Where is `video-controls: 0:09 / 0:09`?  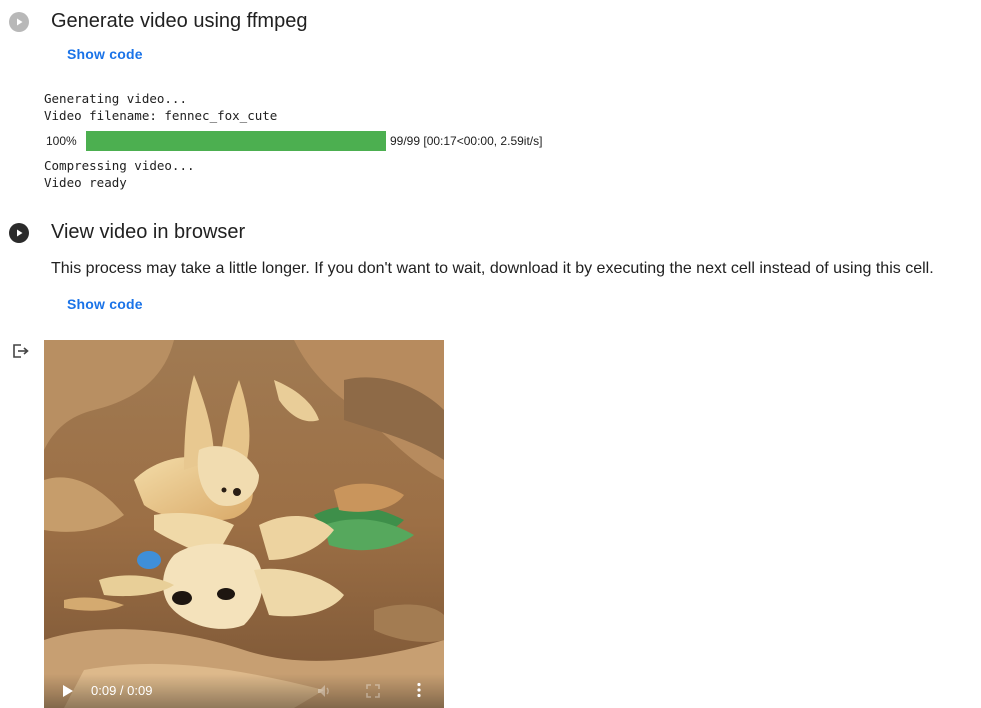
video-controls: 0:09 / 0:09 is located at coordinates (244, 691).